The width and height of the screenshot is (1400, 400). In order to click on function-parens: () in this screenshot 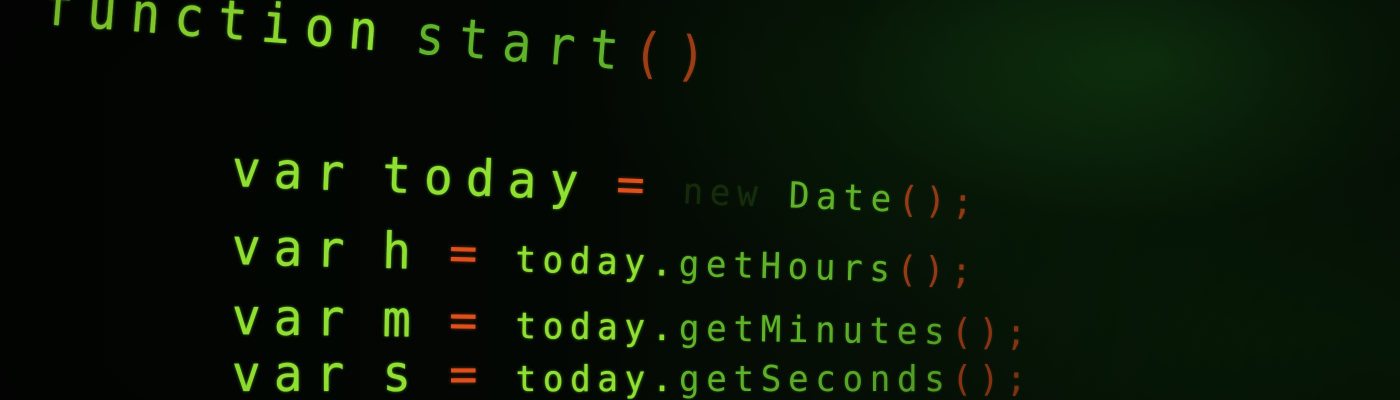, I will do `click(676, 55)`.